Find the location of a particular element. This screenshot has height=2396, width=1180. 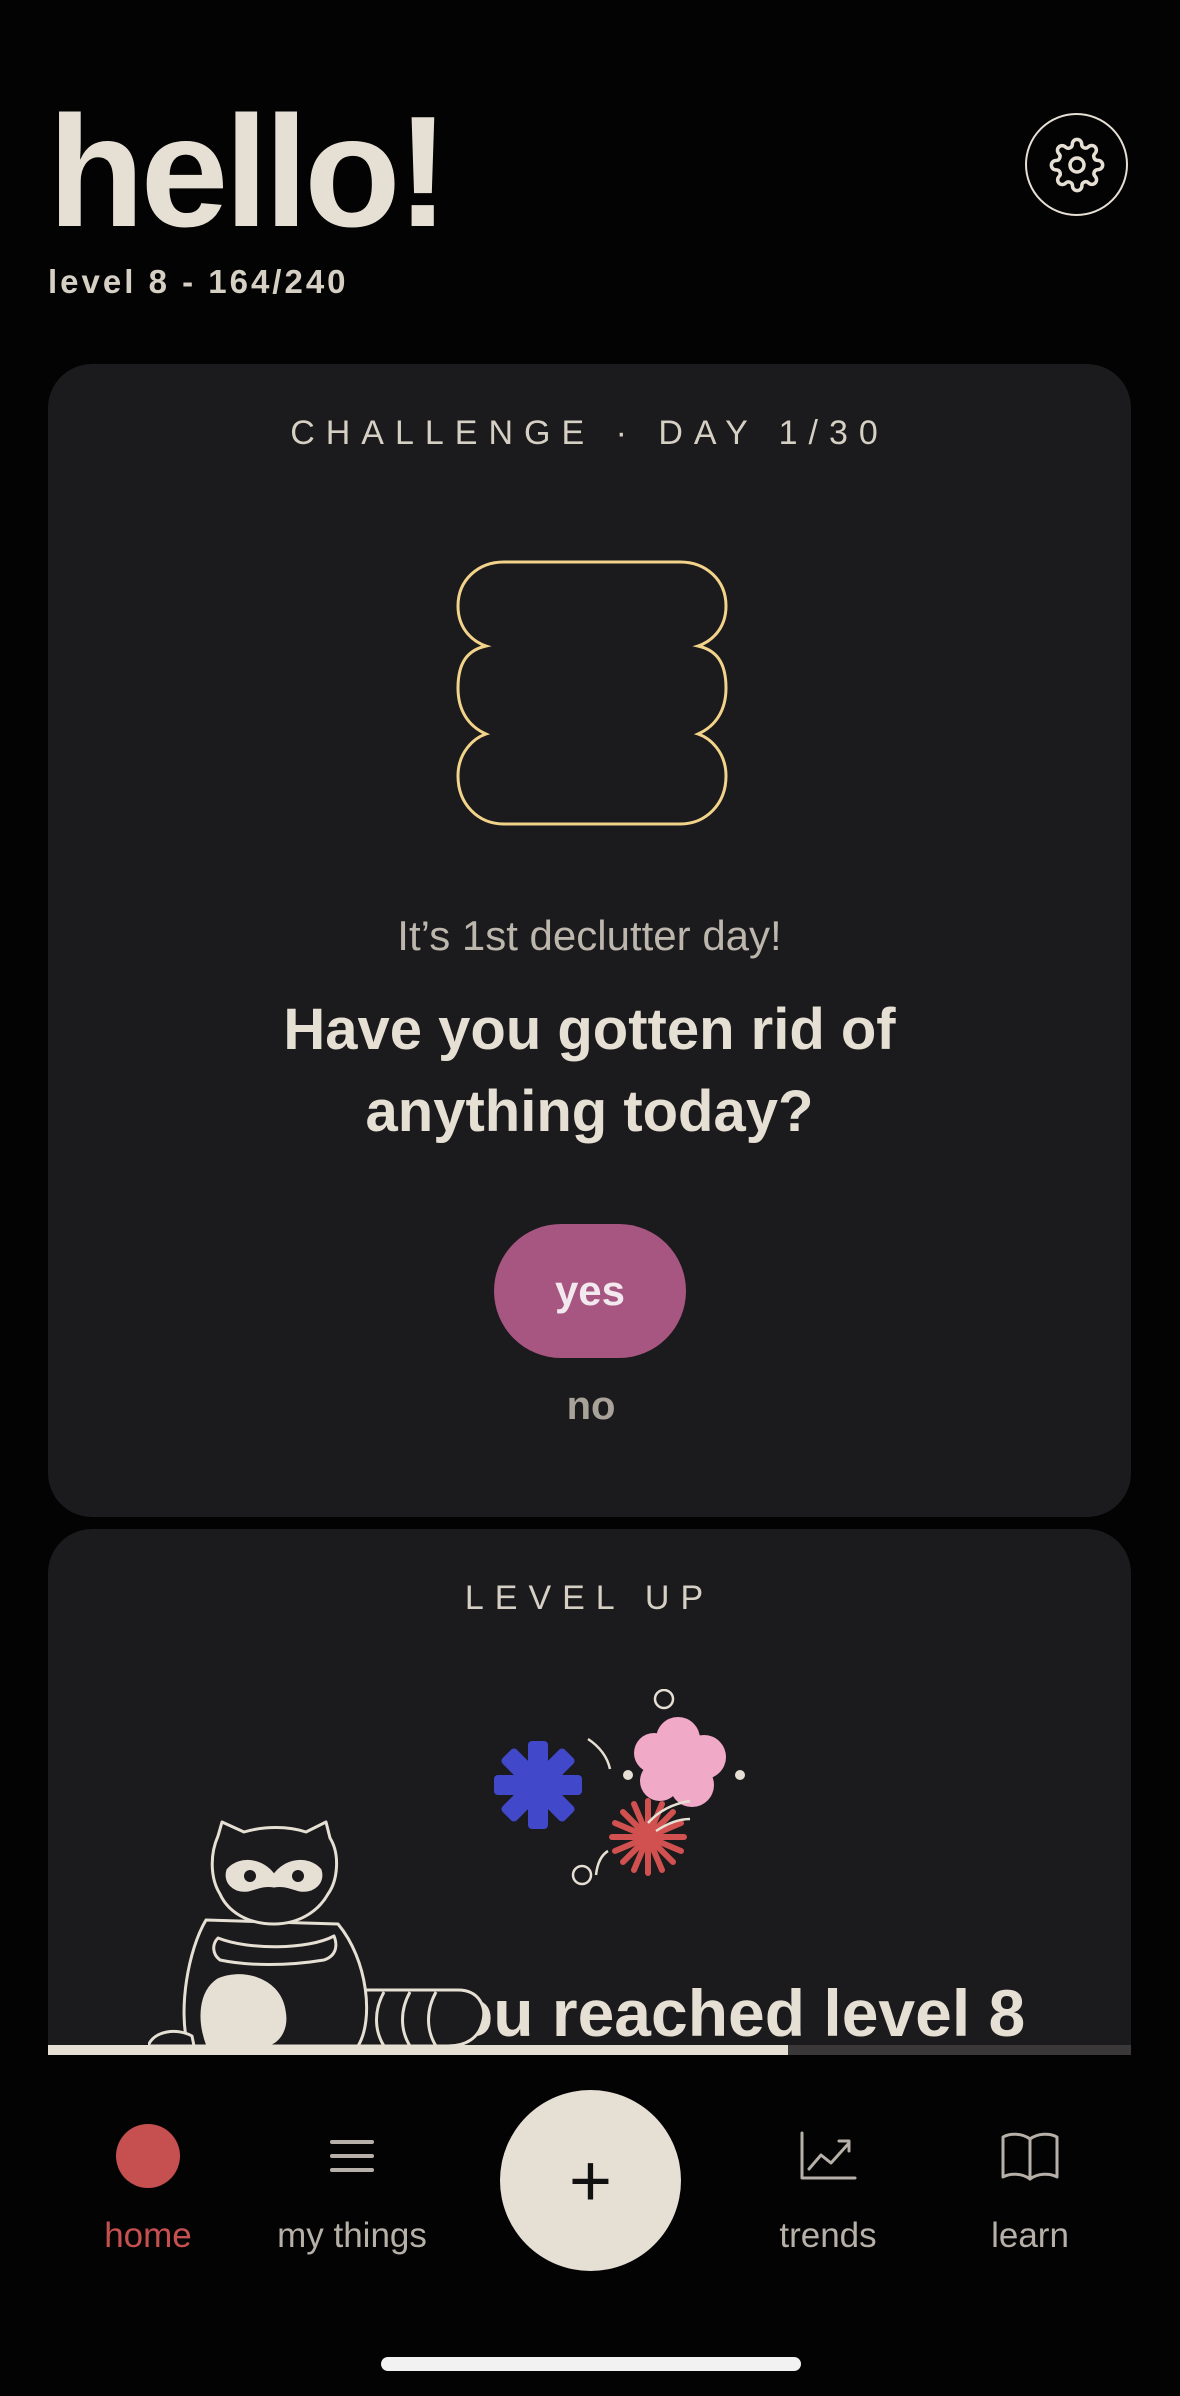

home-dot-icon is located at coordinates (148, 2156).